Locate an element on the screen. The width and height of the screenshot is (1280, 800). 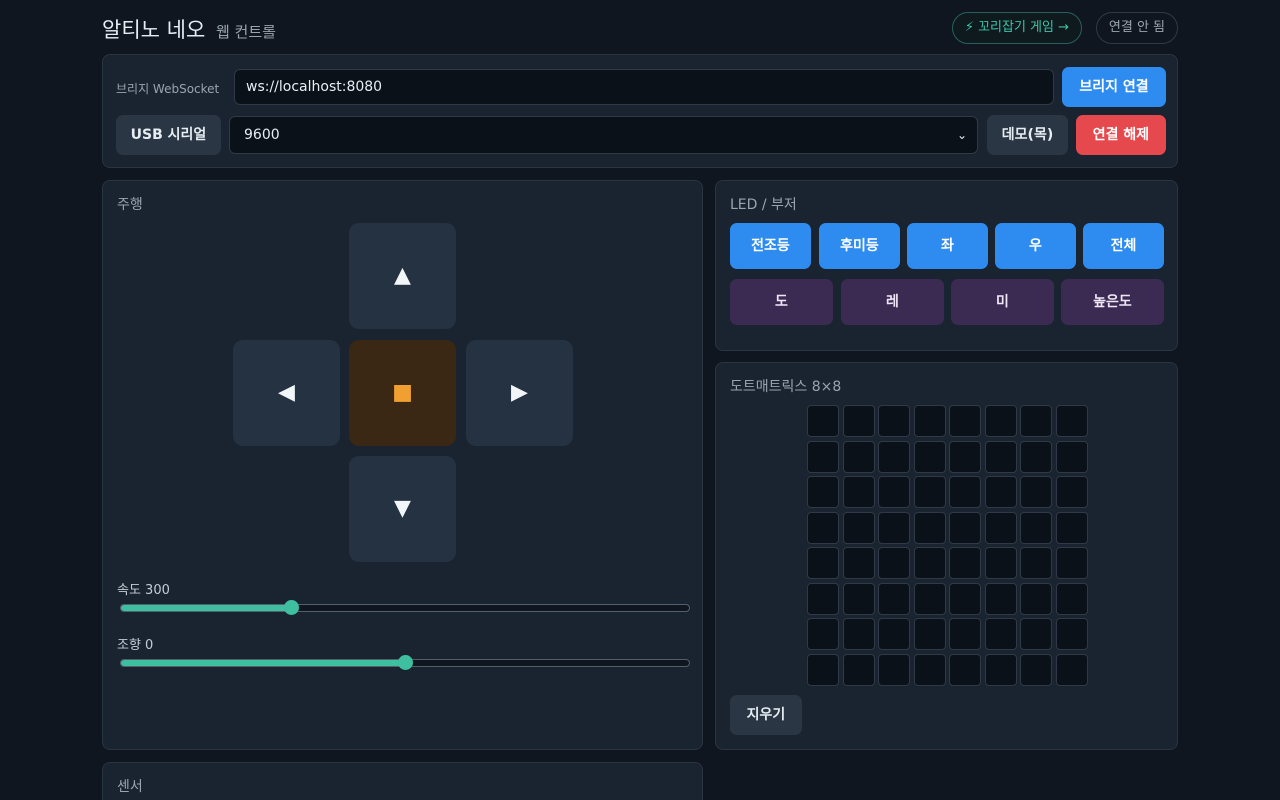
right-light-button: 우 is located at coordinates (1035, 246).